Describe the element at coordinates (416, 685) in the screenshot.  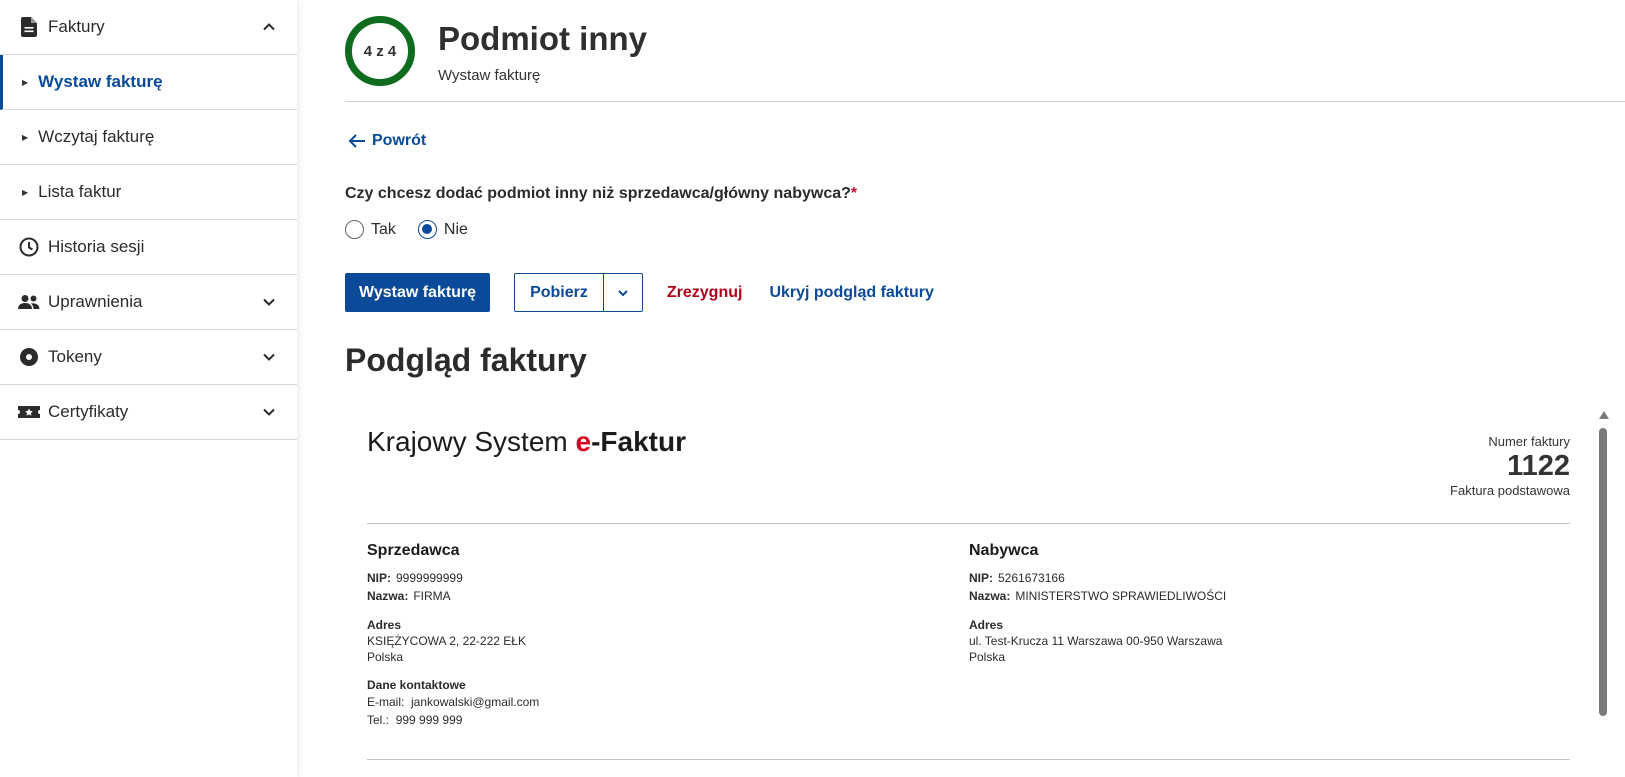
I see `contact-title: Dane kontaktowe` at that location.